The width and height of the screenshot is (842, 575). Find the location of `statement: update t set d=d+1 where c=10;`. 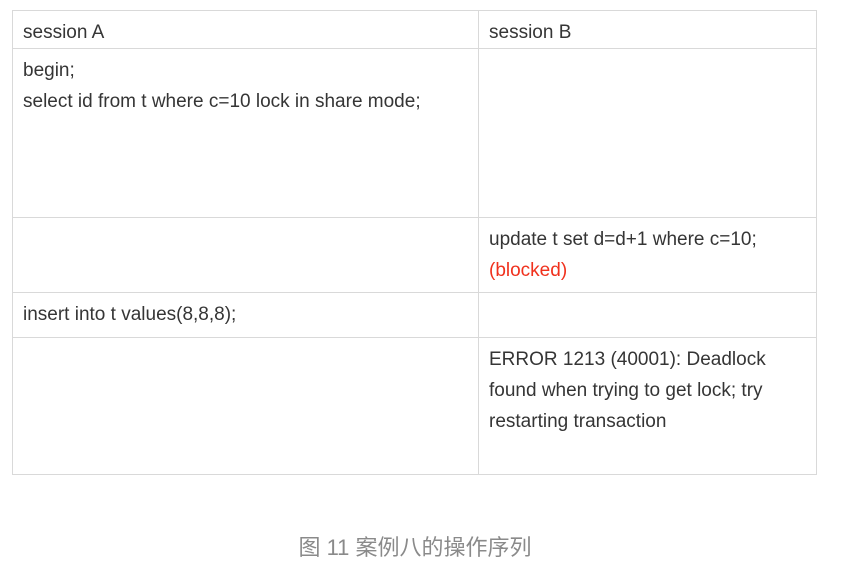

statement: update t set d=d+1 where c=10; is located at coordinates (623, 239).